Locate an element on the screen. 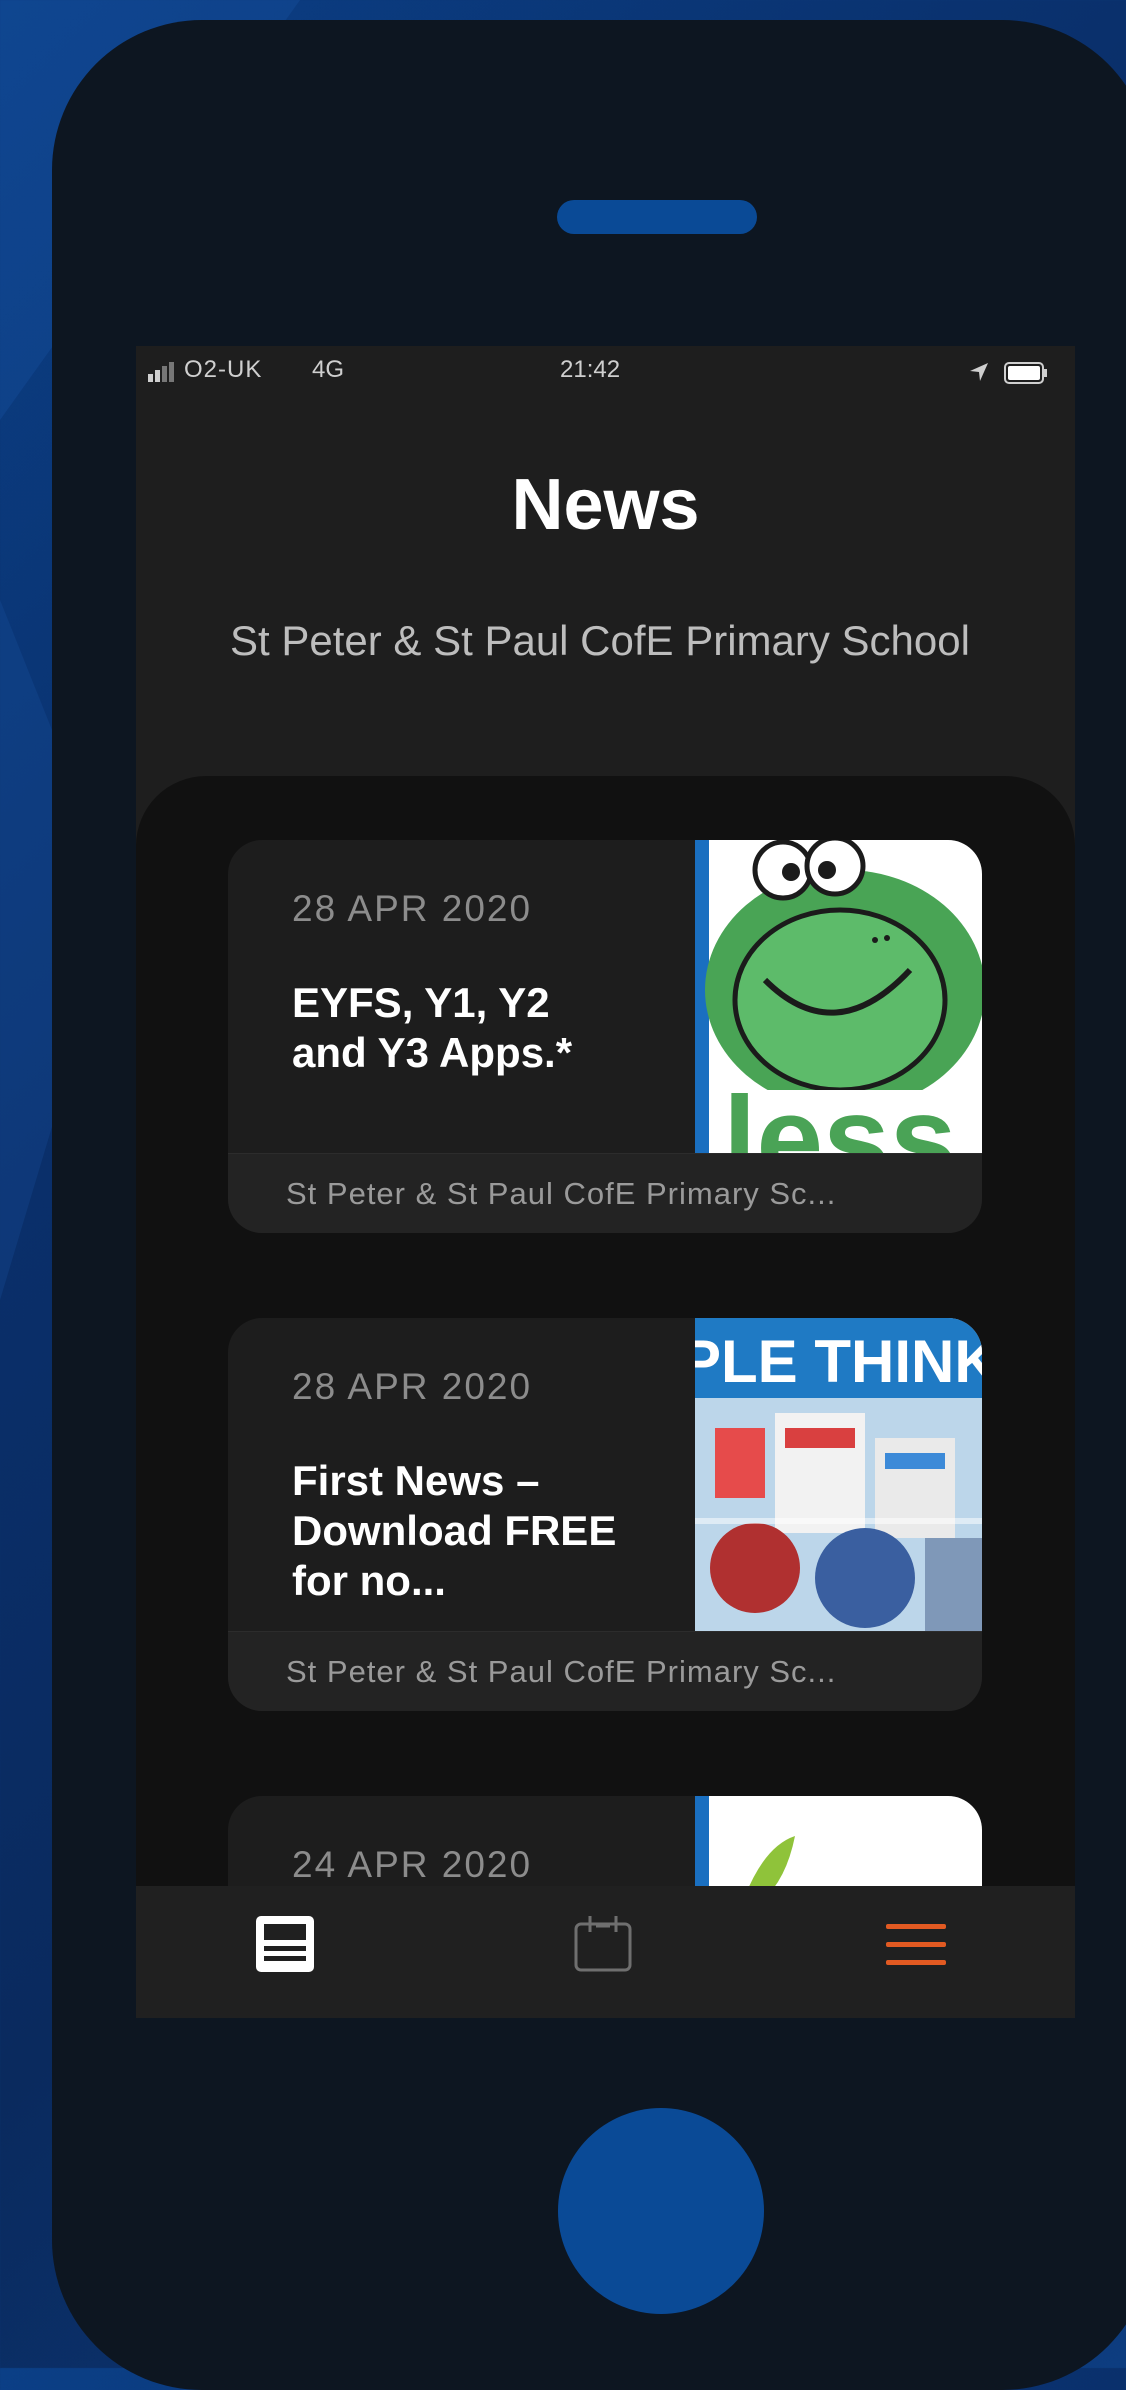 The width and height of the screenshot is (1126, 2390). tab-calendar is located at coordinates (612, 1954).